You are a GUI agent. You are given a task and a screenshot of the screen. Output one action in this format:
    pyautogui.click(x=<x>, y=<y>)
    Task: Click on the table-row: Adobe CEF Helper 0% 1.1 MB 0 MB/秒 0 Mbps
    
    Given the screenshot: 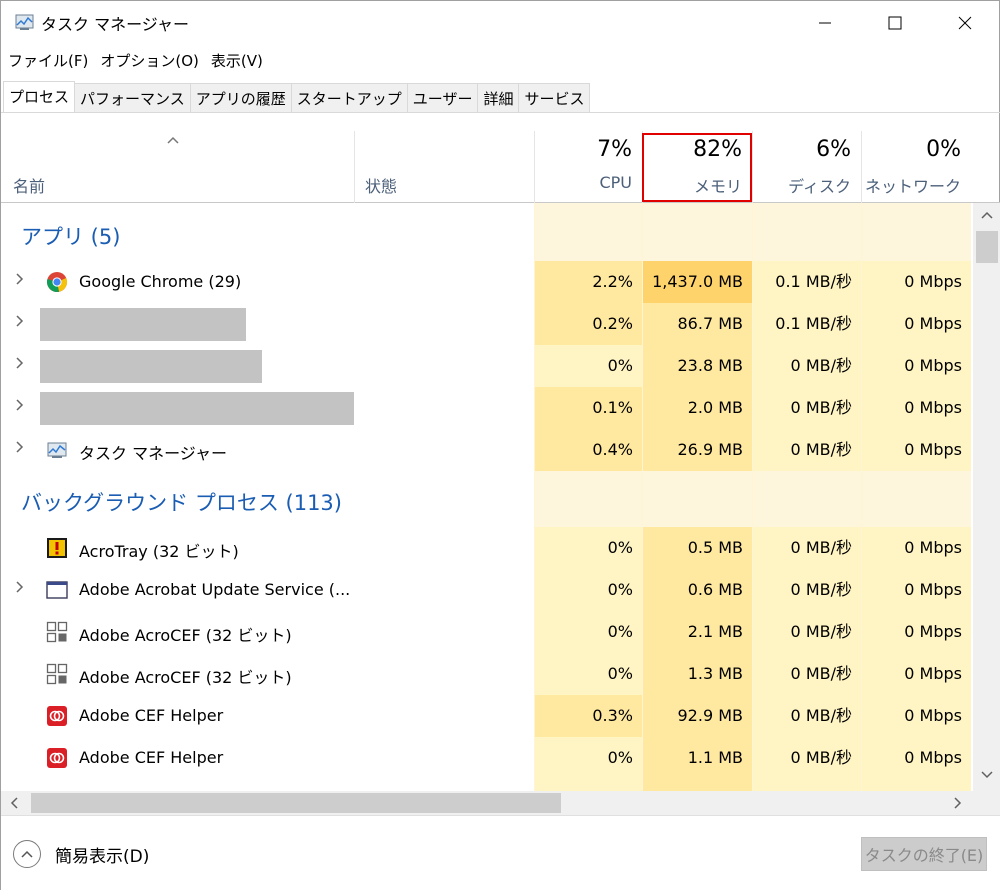 What is the action you would take?
    pyautogui.click(x=487, y=758)
    